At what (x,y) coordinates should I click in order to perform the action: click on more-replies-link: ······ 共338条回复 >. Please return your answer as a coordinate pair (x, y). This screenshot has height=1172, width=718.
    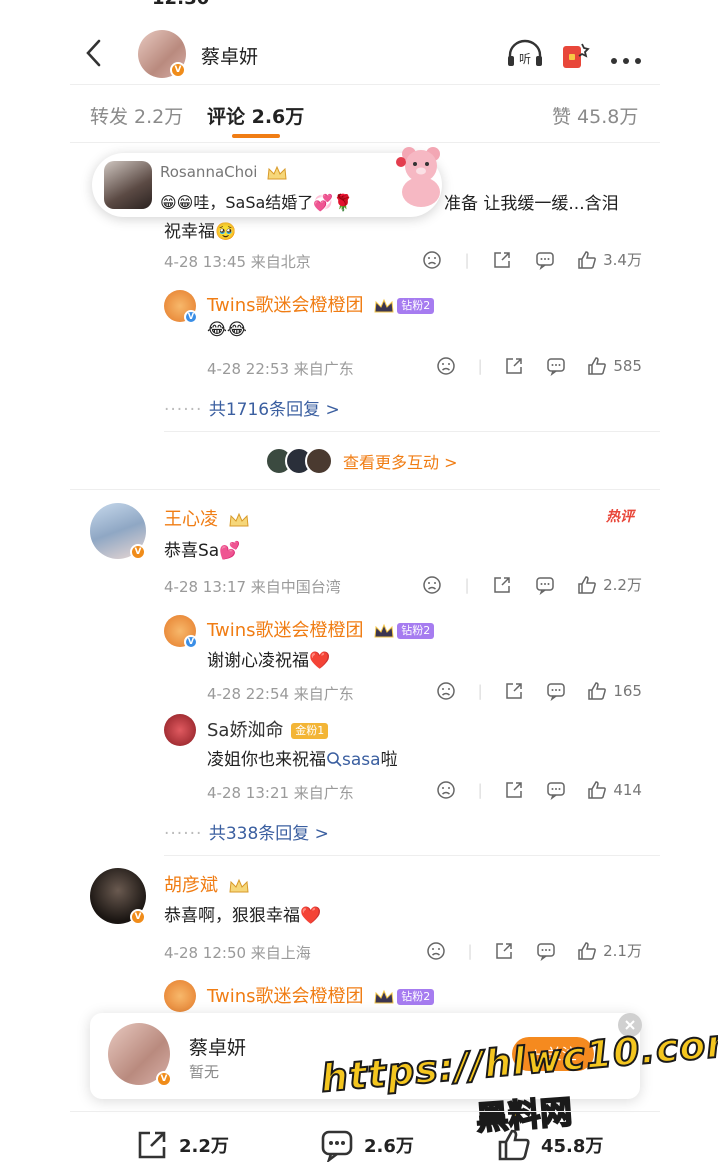
    Looking at the image, I should click on (246, 831).